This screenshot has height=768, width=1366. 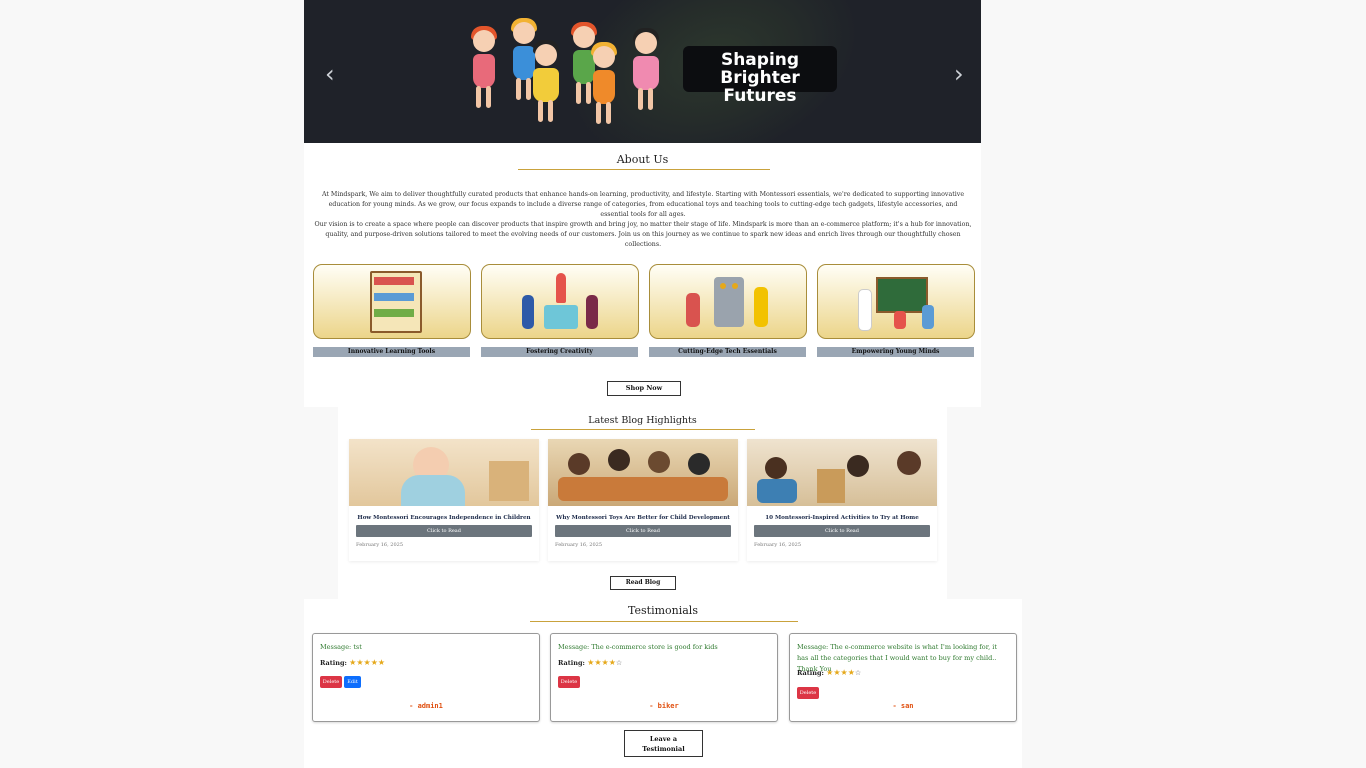 I want to click on chalkboard-illustration, so click(x=902, y=295).